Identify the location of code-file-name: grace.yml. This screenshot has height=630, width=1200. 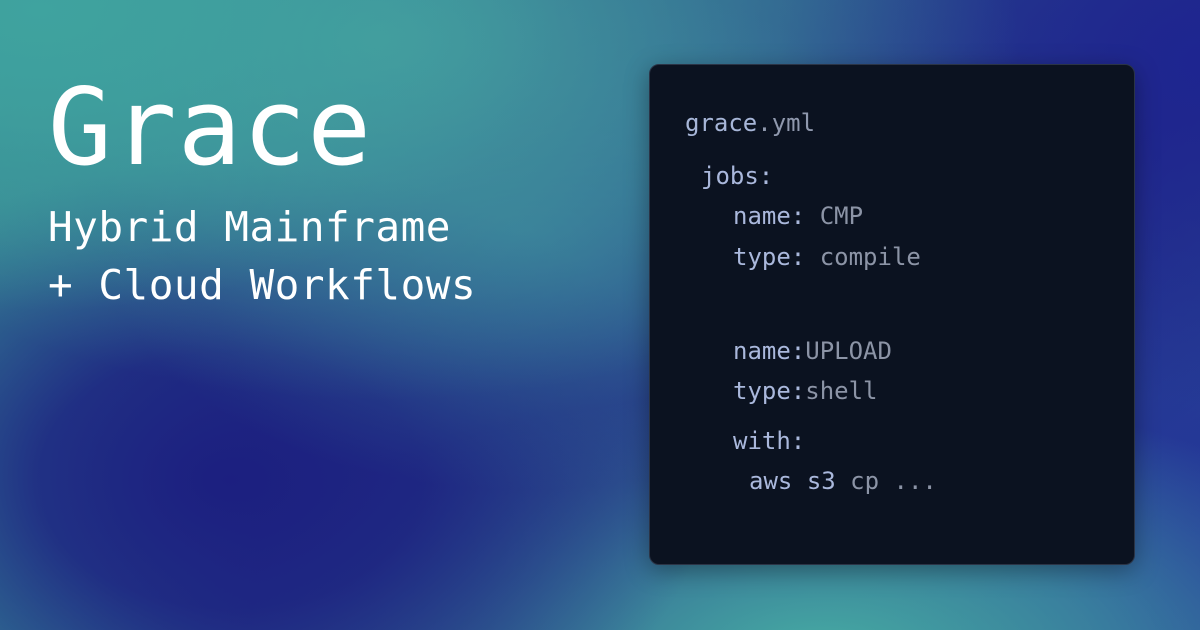
(750, 123).